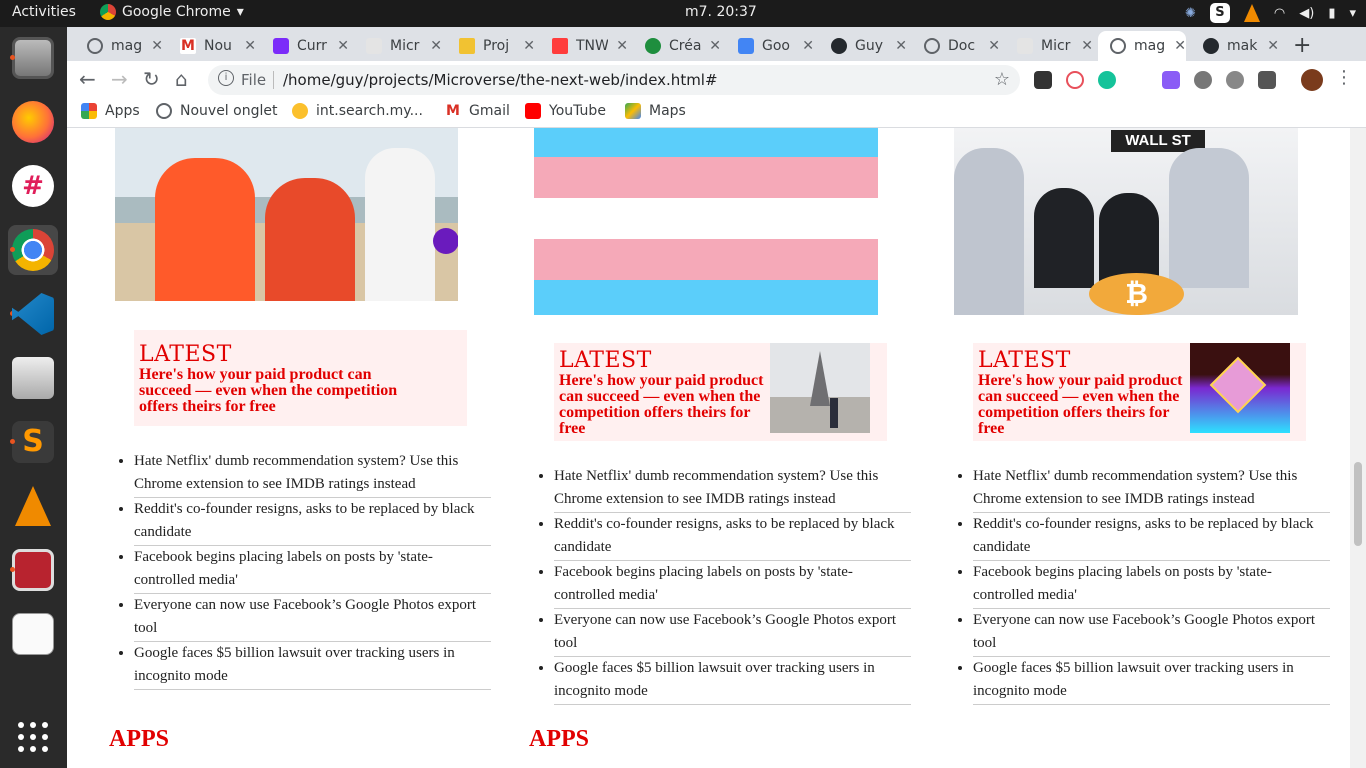 The height and width of the screenshot is (768, 1366). What do you see at coordinates (33, 58) in the screenshot?
I see `dock-item-files` at bounding box center [33, 58].